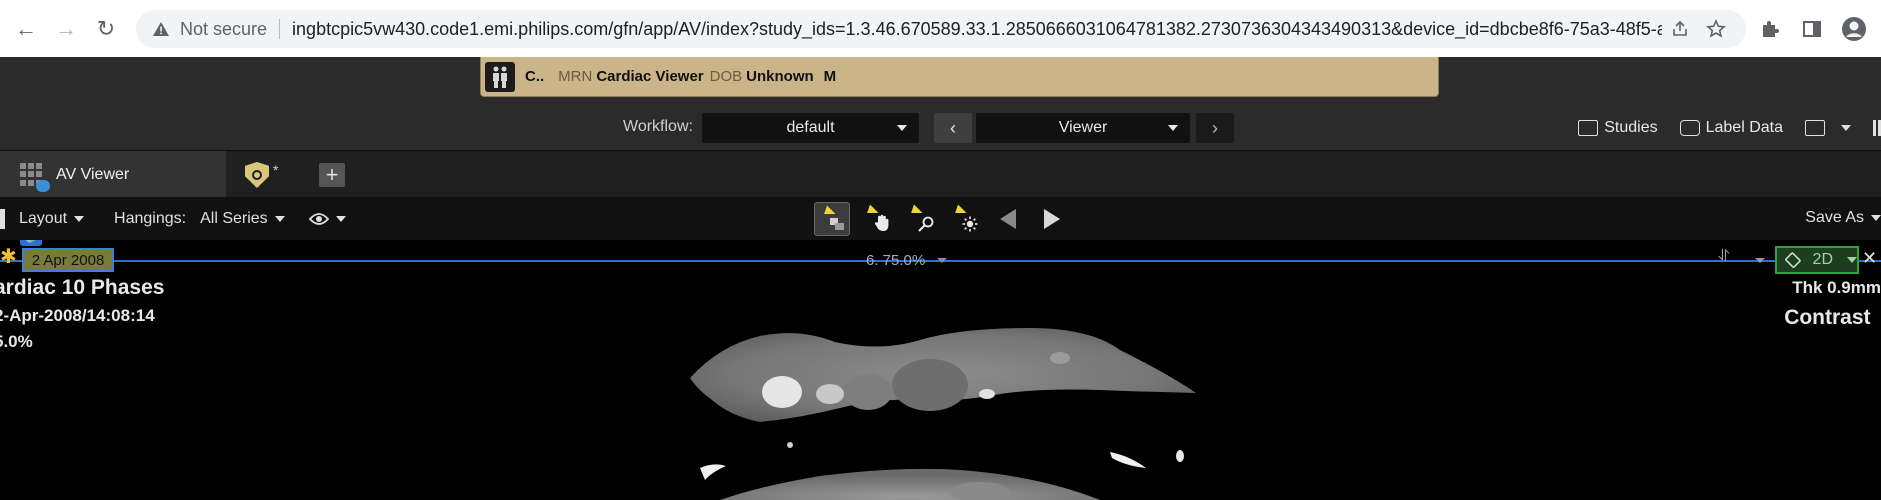 The image size is (1881, 500). I want to click on hangings-label: Hangings:, so click(150, 218).